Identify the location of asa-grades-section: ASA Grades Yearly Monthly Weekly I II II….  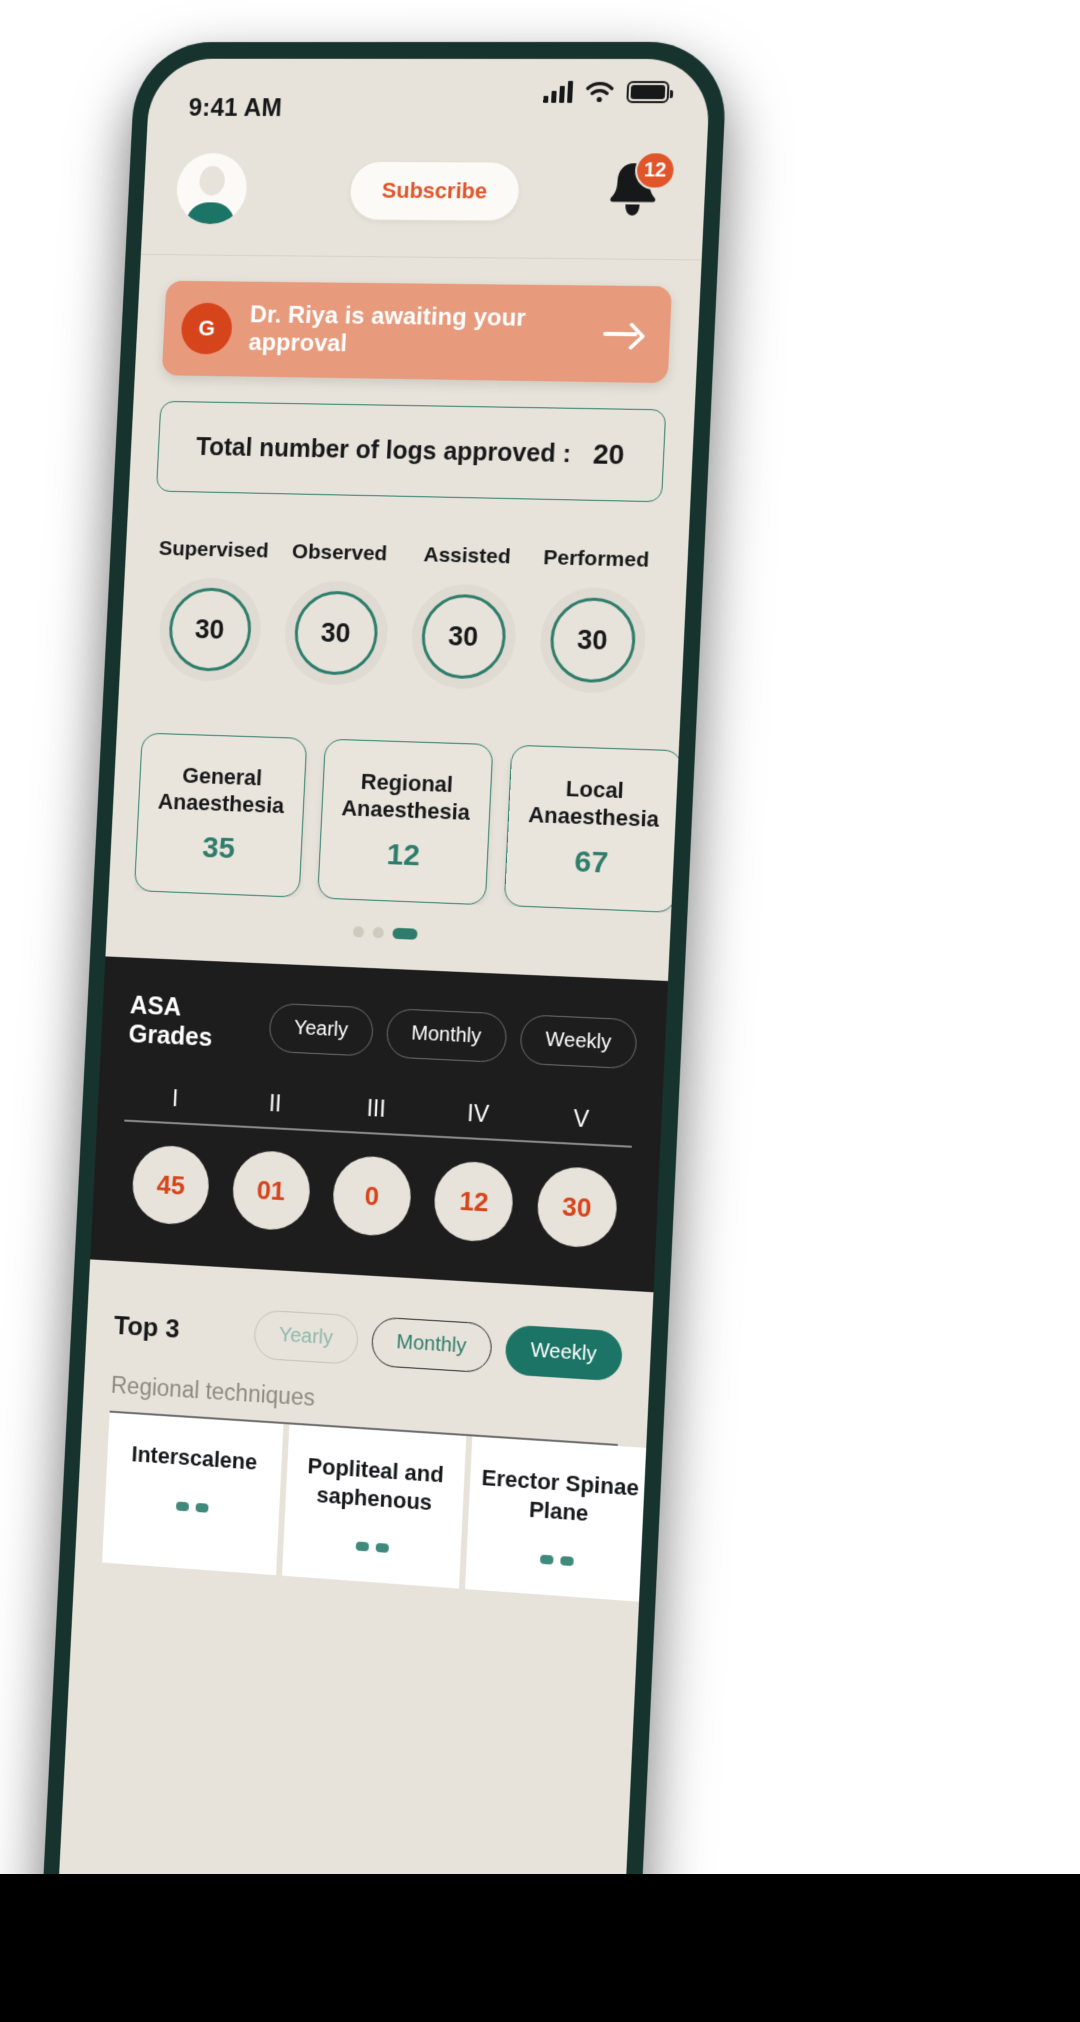
(379, 1124).